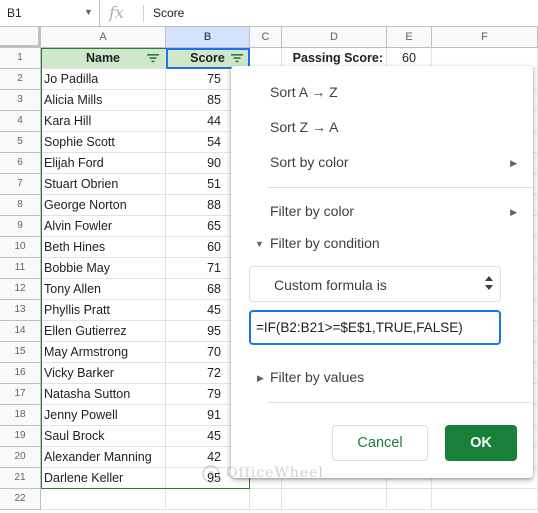 This screenshot has width=538, height=513. What do you see at coordinates (409, 37) in the screenshot?
I see `column-header-e: E` at bounding box center [409, 37].